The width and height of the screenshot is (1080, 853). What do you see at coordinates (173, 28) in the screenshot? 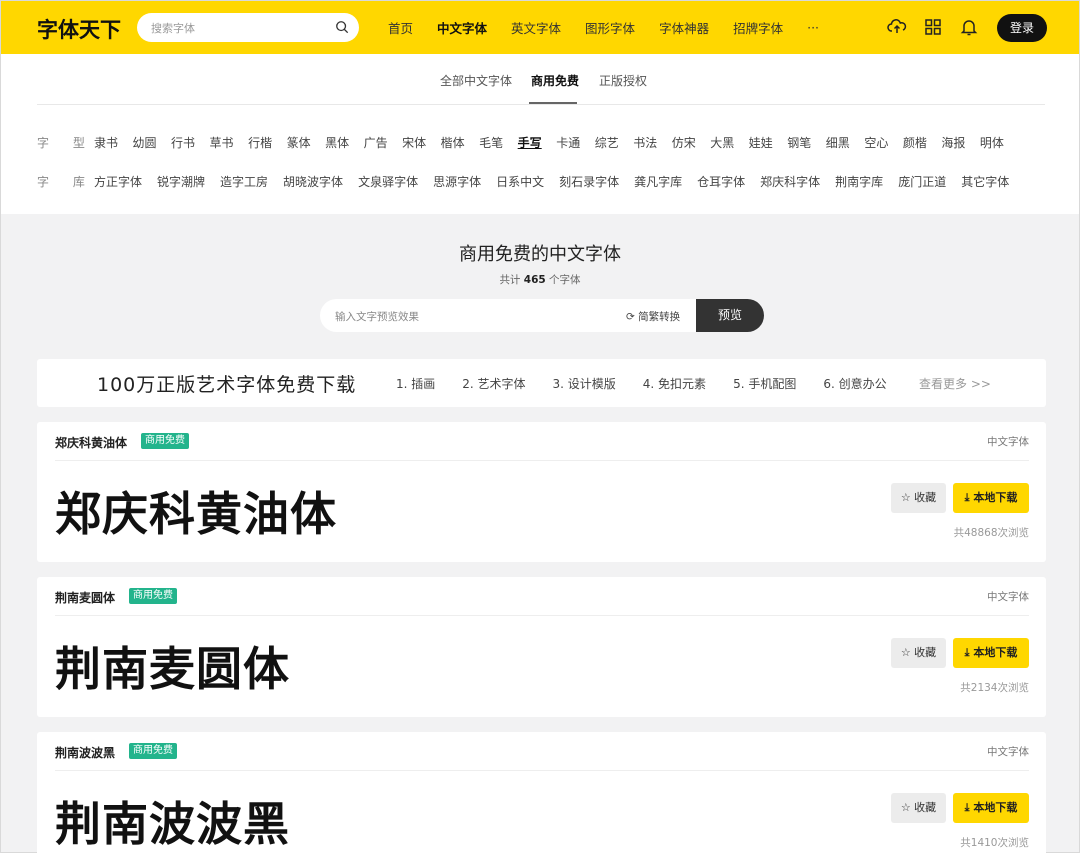
I see `search-placeholder: 搜索字体` at bounding box center [173, 28].